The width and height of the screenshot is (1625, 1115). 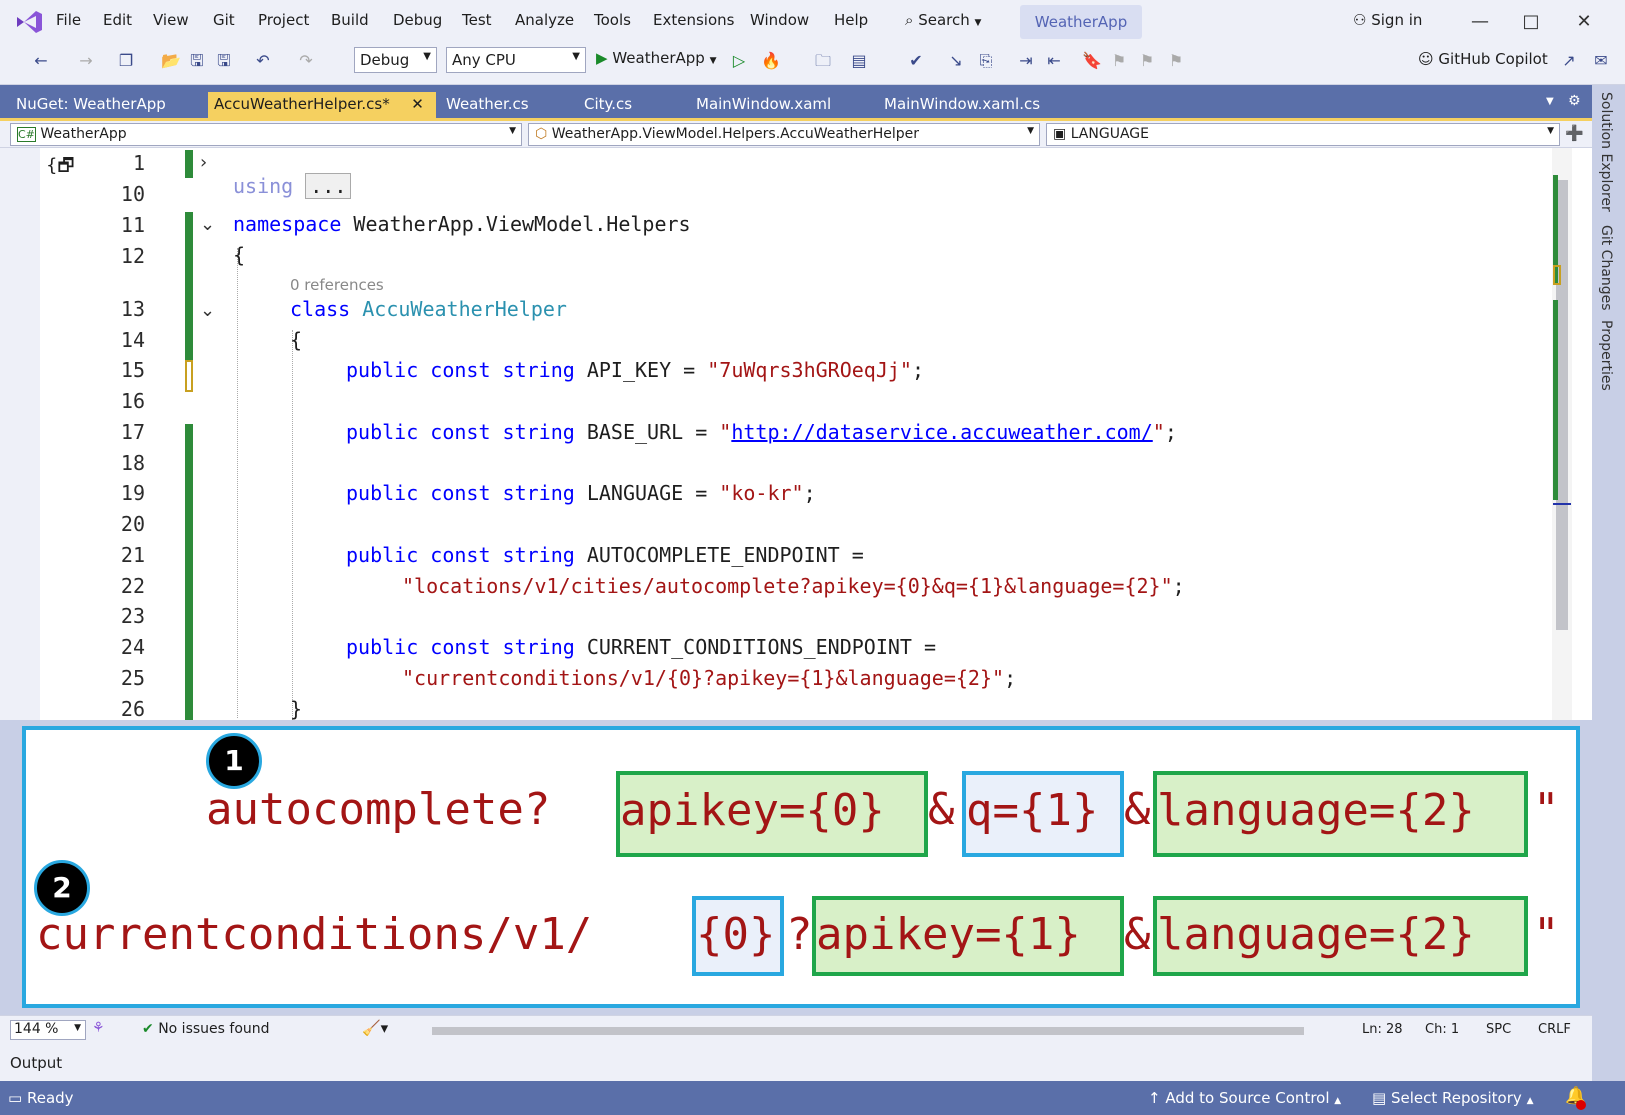 I want to click on start-debugging-button: ▶ WeatherApp ▼, so click(x=656, y=58).